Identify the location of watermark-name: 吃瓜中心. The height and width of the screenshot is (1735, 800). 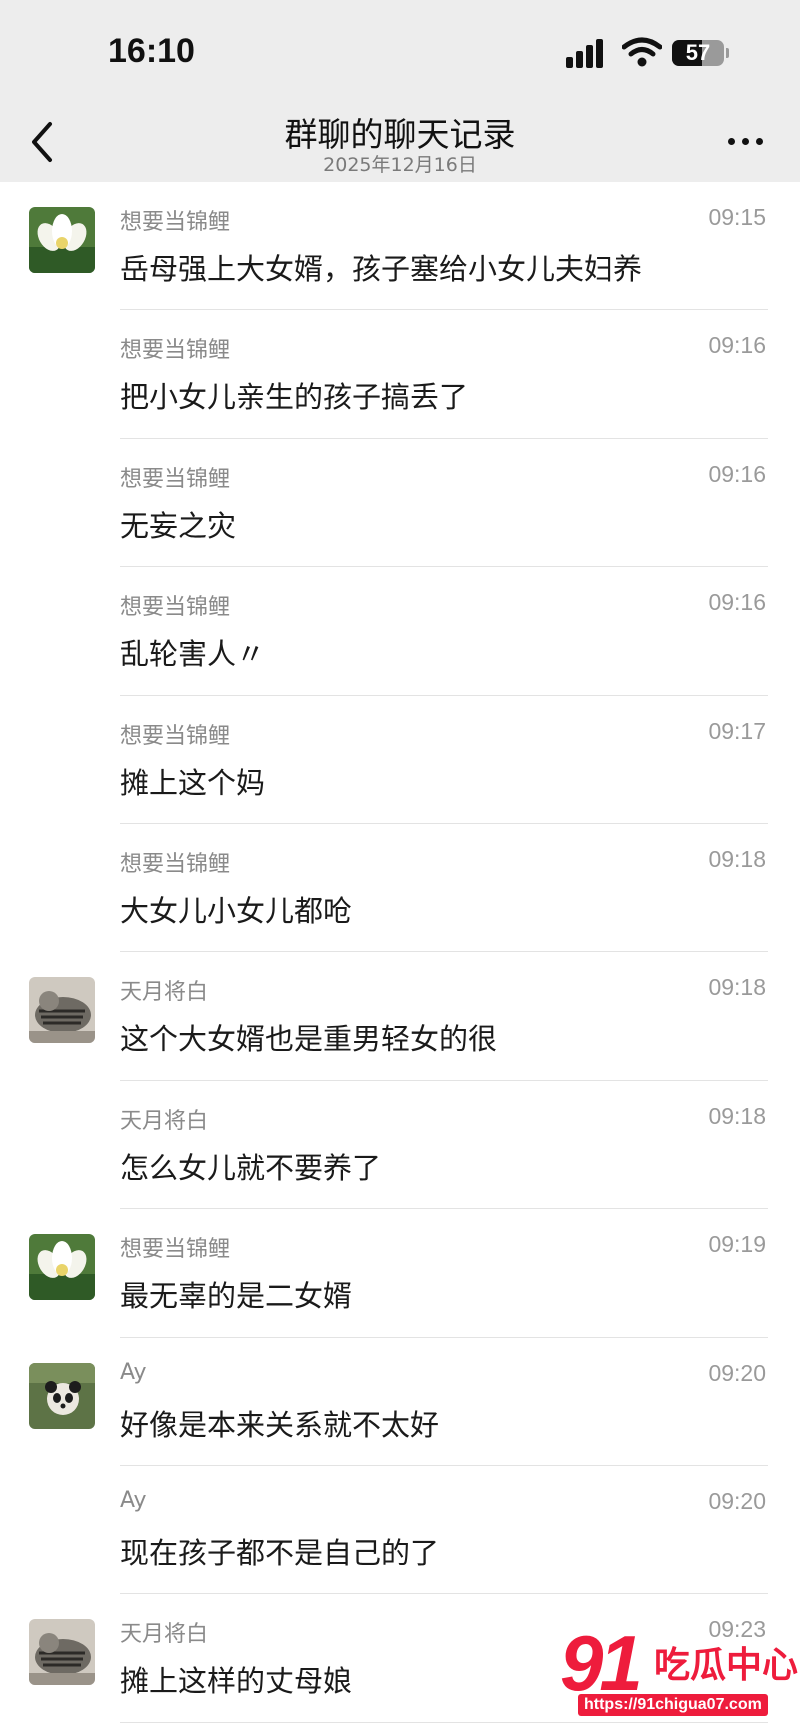
(726, 1665).